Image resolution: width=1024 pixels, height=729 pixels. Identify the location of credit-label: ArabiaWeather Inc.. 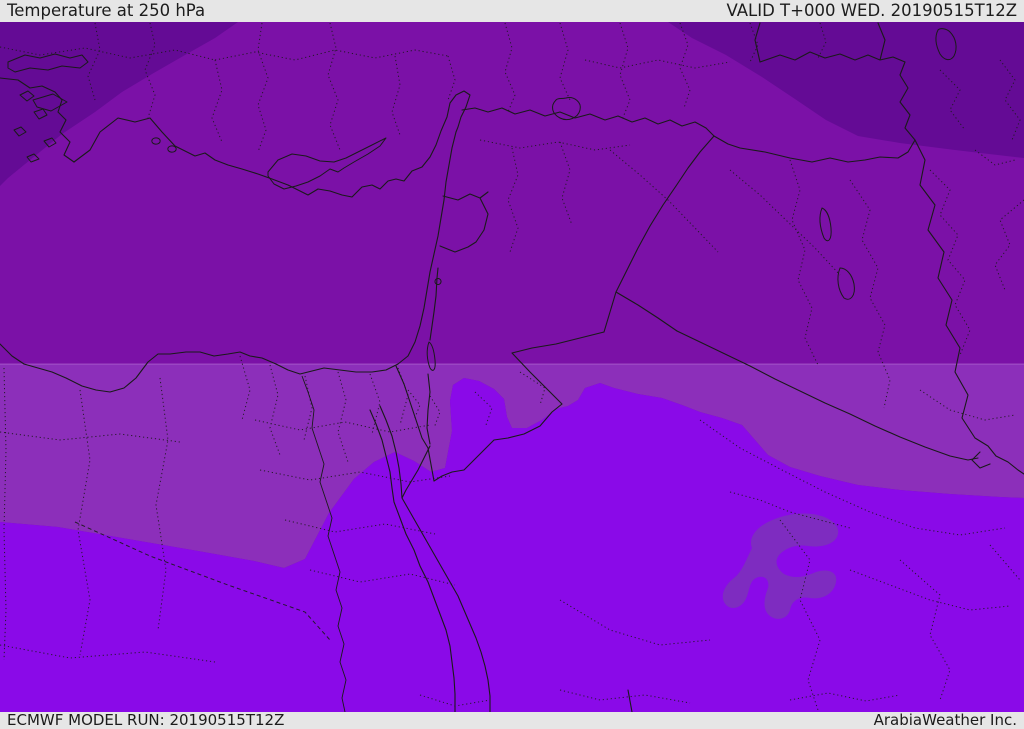
(945, 720).